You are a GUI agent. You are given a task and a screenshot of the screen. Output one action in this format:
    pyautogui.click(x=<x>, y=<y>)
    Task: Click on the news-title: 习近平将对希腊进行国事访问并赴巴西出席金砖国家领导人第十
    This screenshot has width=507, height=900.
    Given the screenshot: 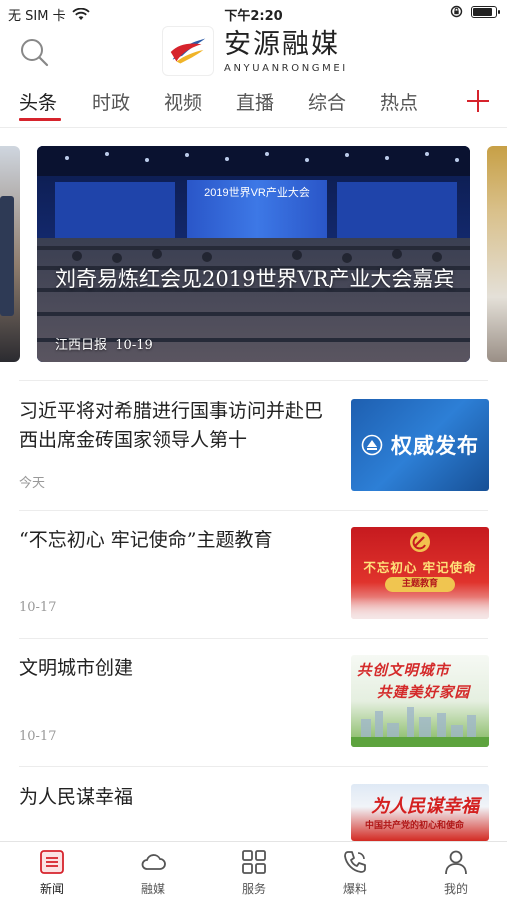 What is the action you would take?
    pyautogui.click(x=178, y=426)
    